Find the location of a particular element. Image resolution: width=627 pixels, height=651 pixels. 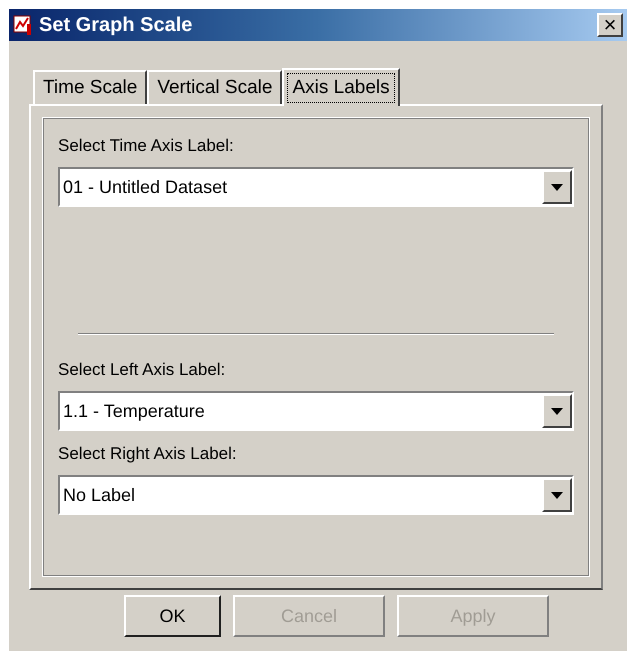

field-label: Select Left Axis Label: is located at coordinates (142, 370).